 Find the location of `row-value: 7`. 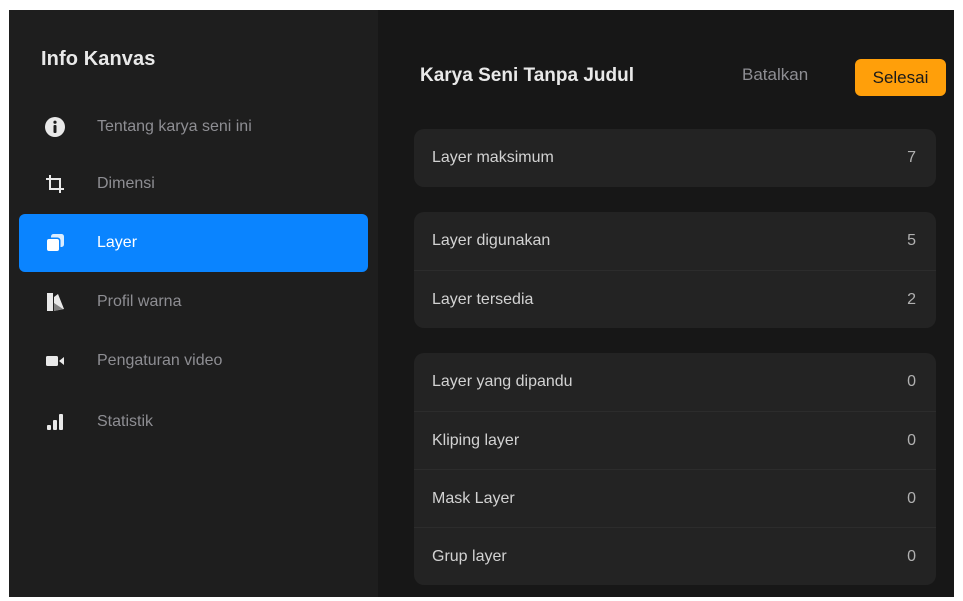

row-value: 7 is located at coordinates (911, 157).